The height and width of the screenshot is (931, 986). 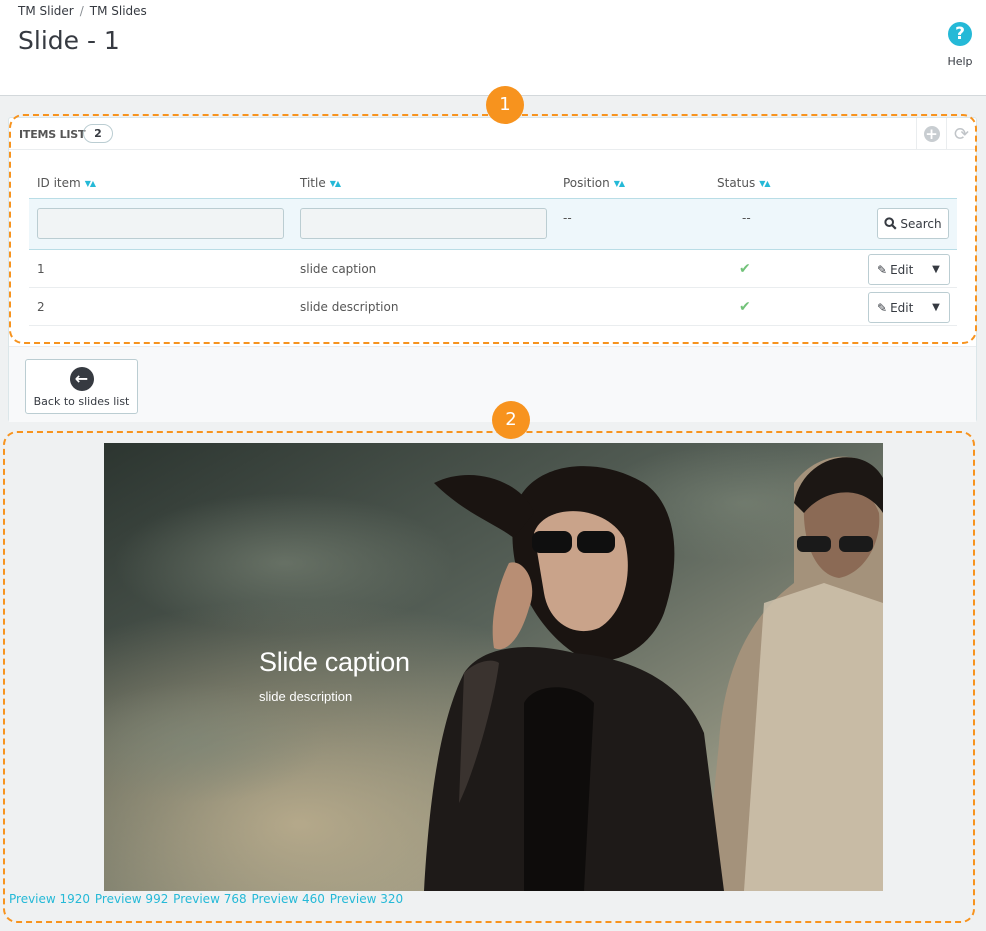 What do you see at coordinates (209, 899) in the screenshot?
I see `preview-768-link: Preview 768` at bounding box center [209, 899].